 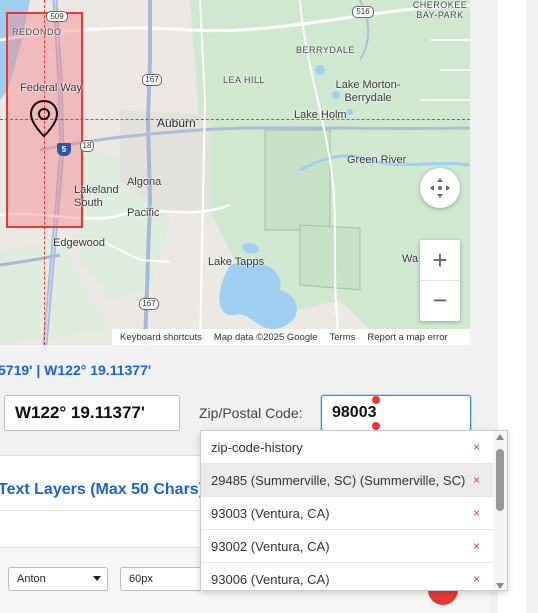 I want to click on dropdown-scrollbar, so click(x=500, y=510).